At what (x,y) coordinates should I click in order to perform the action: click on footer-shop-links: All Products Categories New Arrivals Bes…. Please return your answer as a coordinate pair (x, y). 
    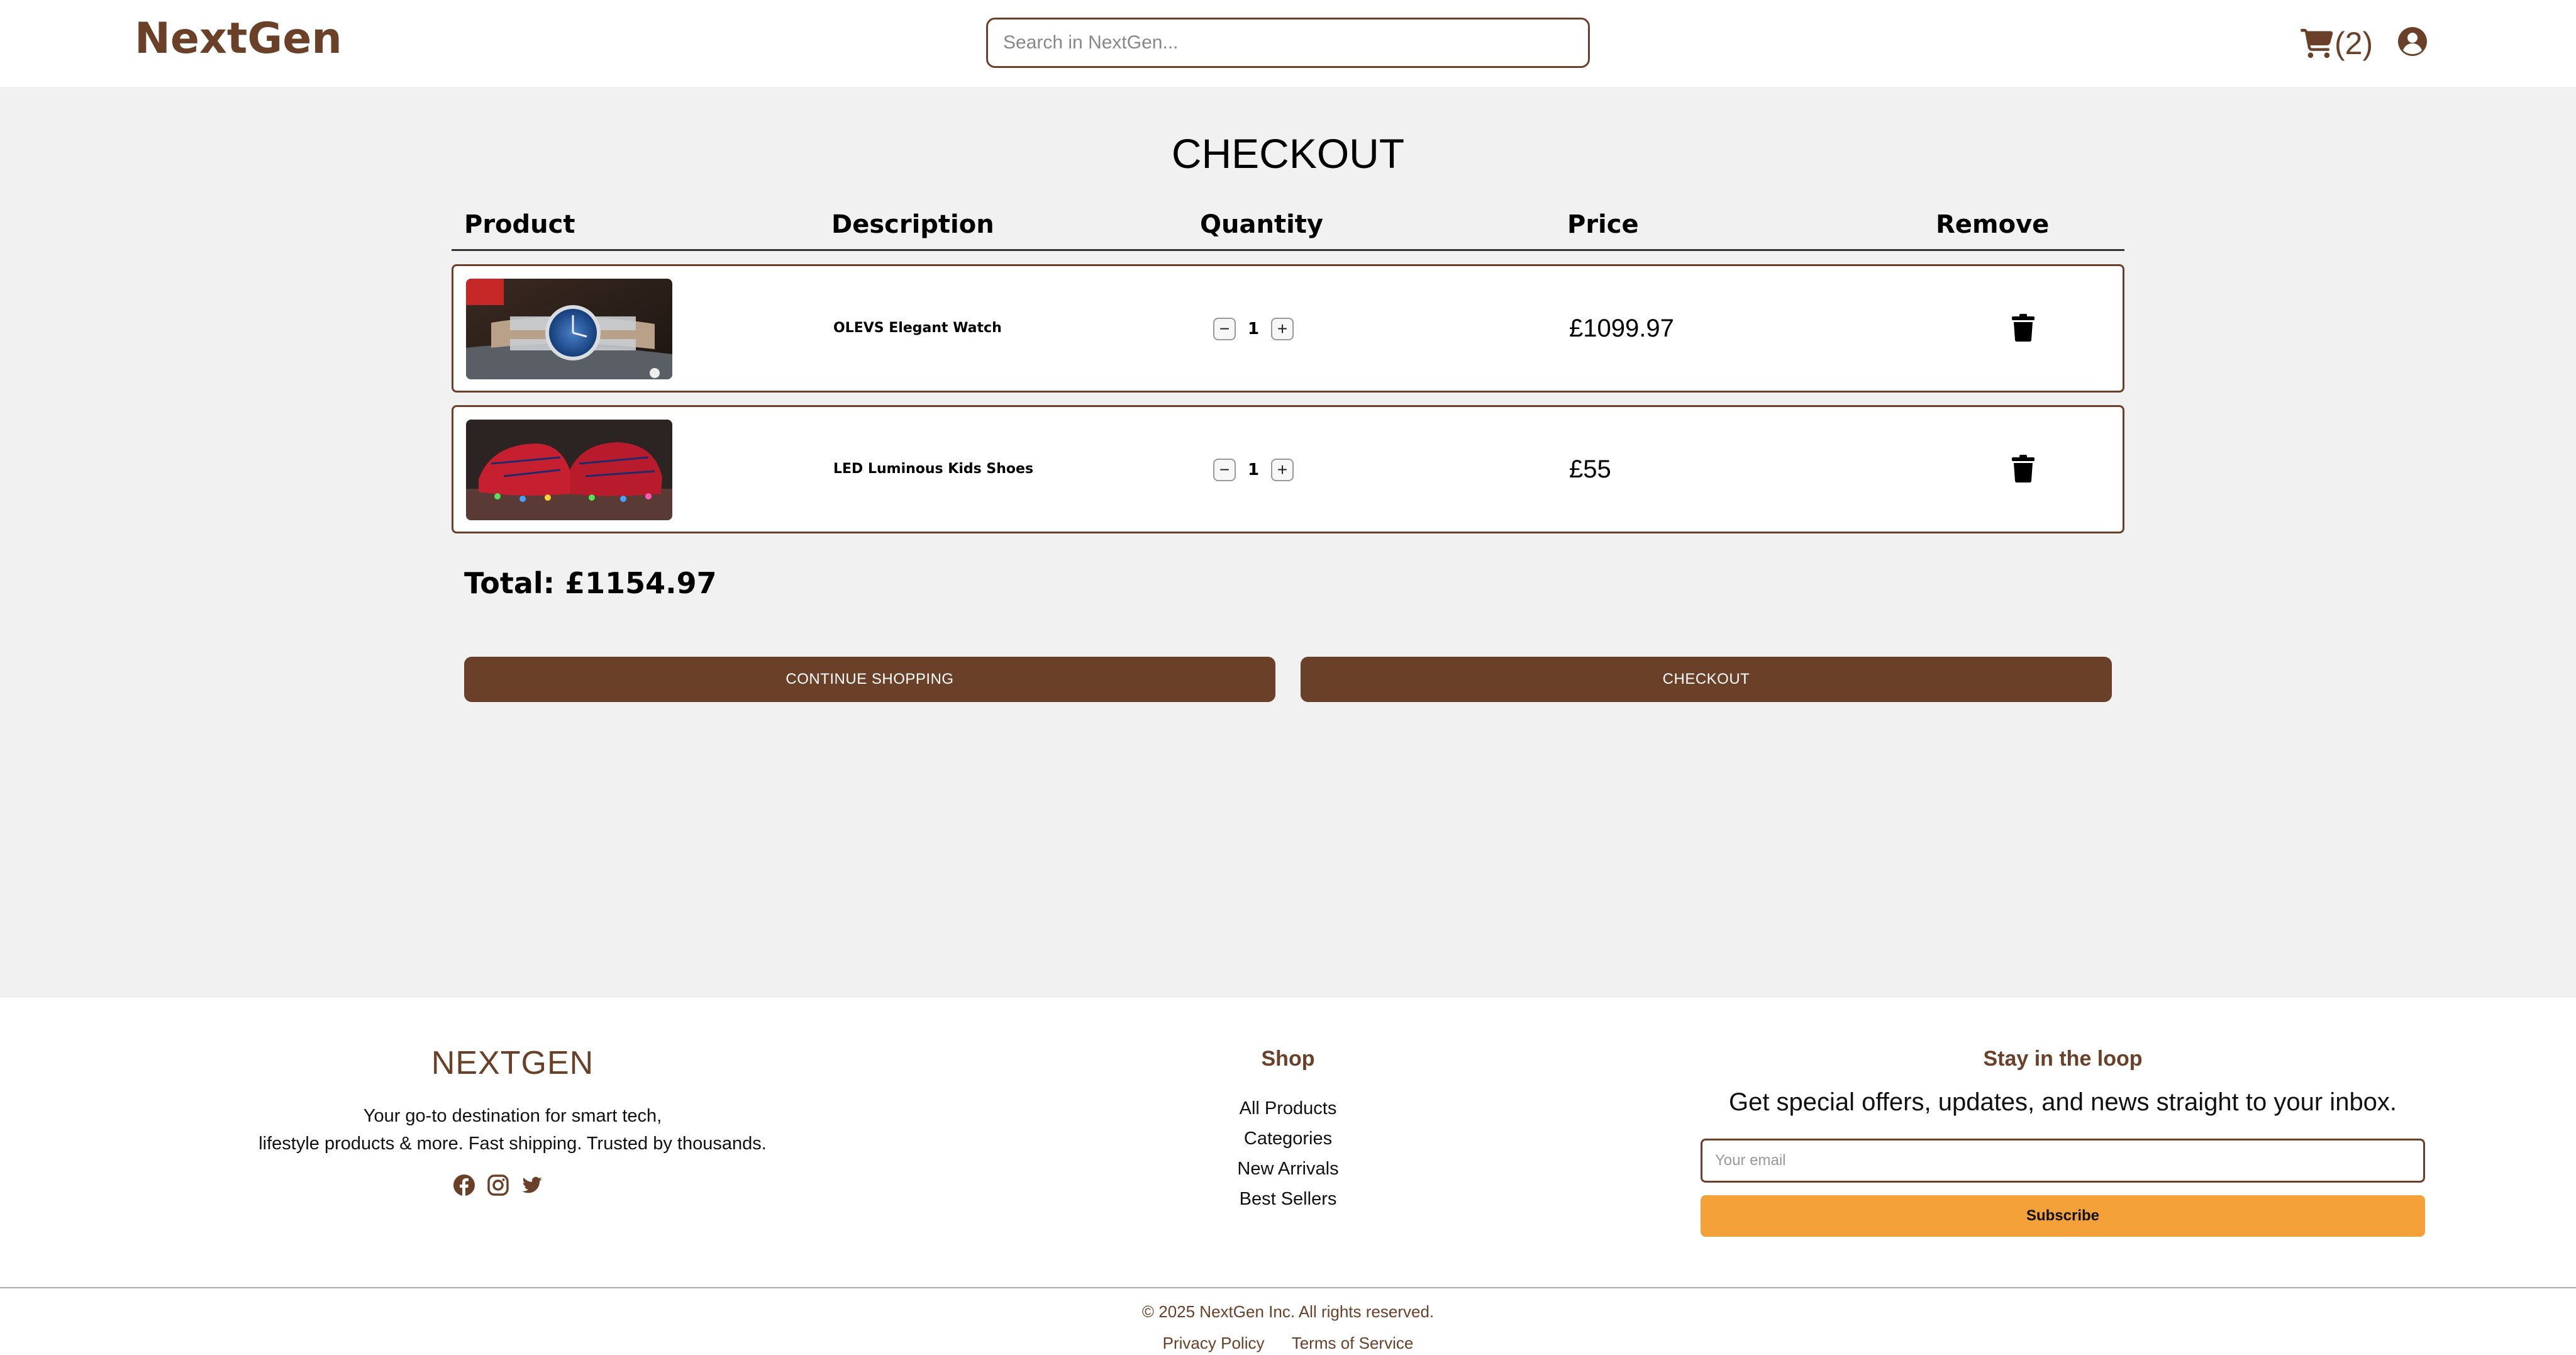
    Looking at the image, I should click on (1288, 1153).